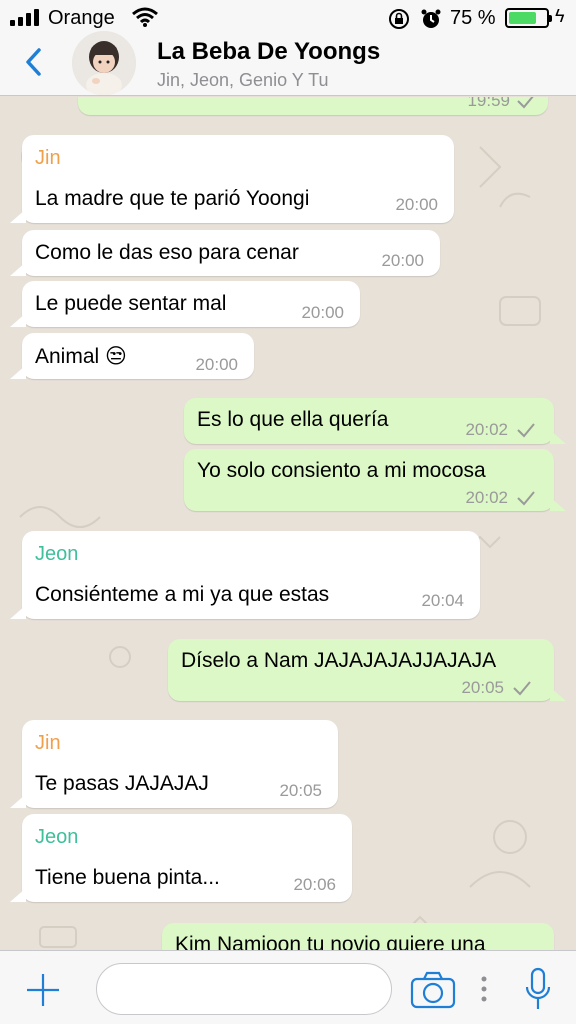  Describe the element at coordinates (431, 22) in the screenshot. I see `alarm-icon` at that location.